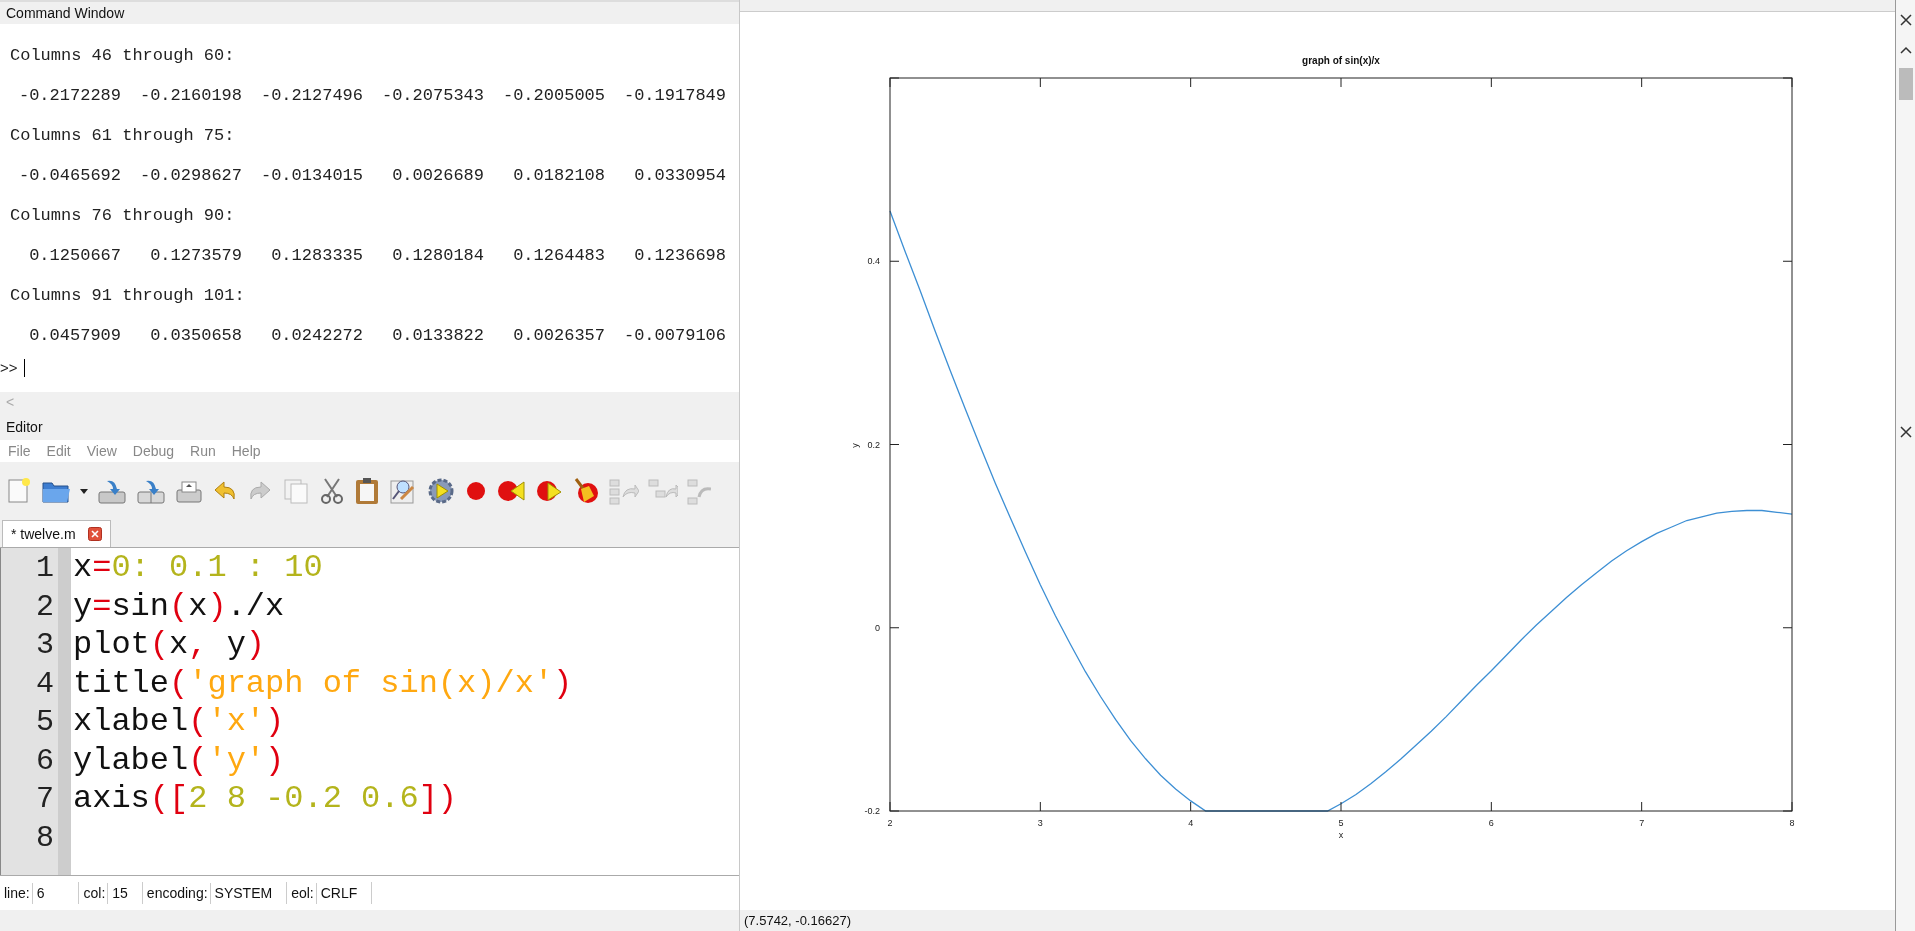 The image size is (1915, 931). What do you see at coordinates (311, 176) in the screenshot?
I see `output-value: -0.0134015` at bounding box center [311, 176].